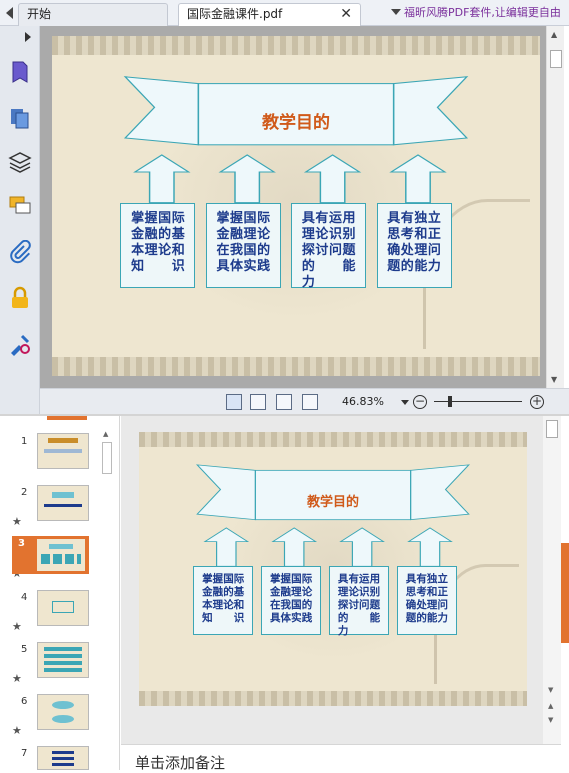 Image resolution: width=569 pixels, height=773 pixels. Describe the element at coordinates (20, 344) in the screenshot. I see `signature-icon` at that location.